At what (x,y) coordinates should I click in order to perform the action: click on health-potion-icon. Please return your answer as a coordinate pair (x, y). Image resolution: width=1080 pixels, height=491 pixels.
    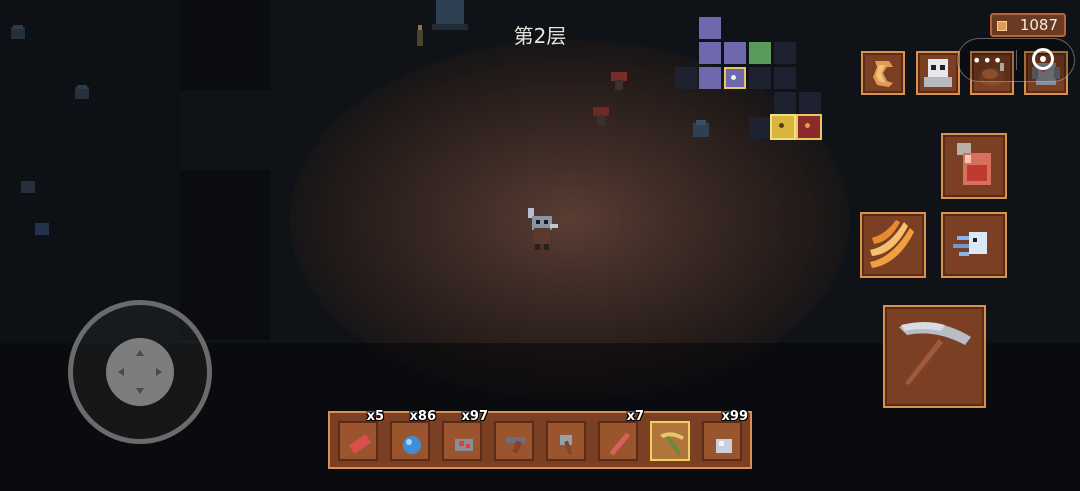
    Looking at the image, I should click on (974, 164).